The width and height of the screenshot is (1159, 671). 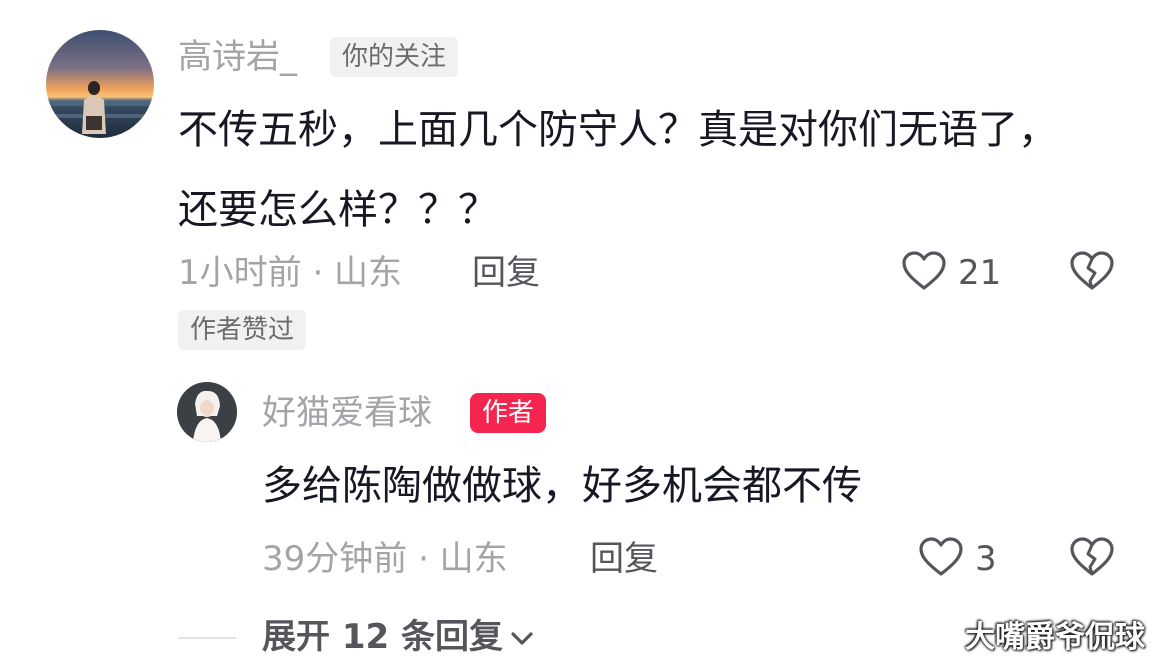 What do you see at coordinates (347, 413) in the screenshot?
I see `reply-username: 好猫爱看球` at bounding box center [347, 413].